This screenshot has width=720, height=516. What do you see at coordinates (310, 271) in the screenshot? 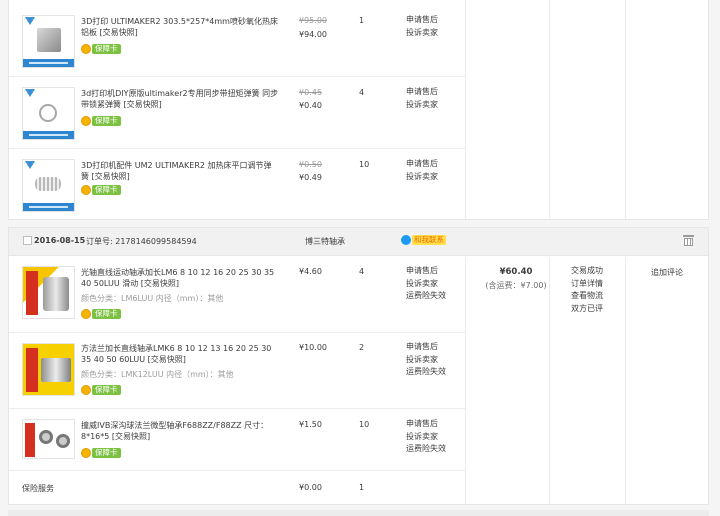
I see `unit-price: ¥4.60` at bounding box center [310, 271].